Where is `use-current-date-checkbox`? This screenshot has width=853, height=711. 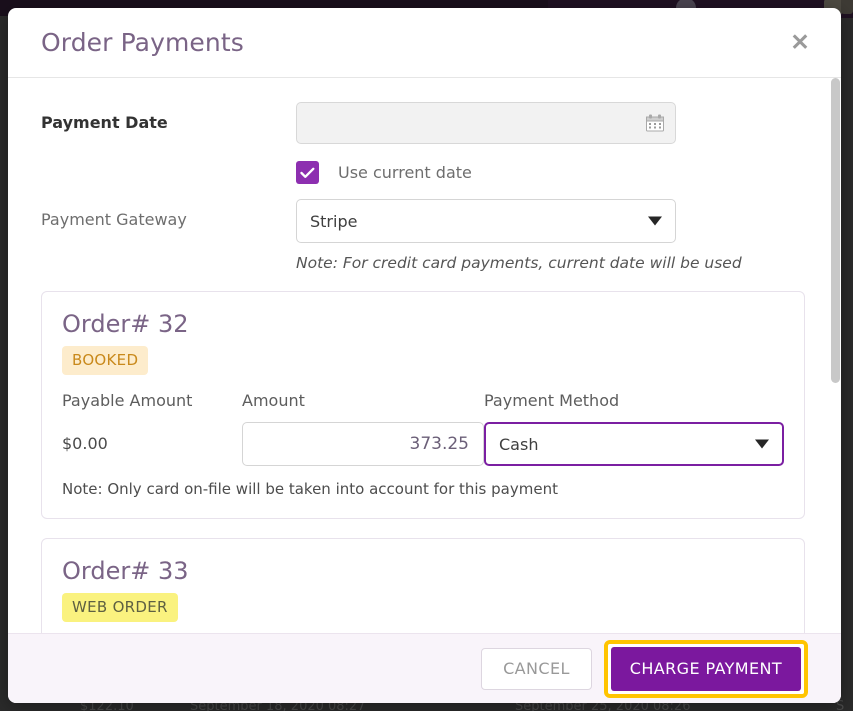
use-current-date-checkbox is located at coordinates (307, 172).